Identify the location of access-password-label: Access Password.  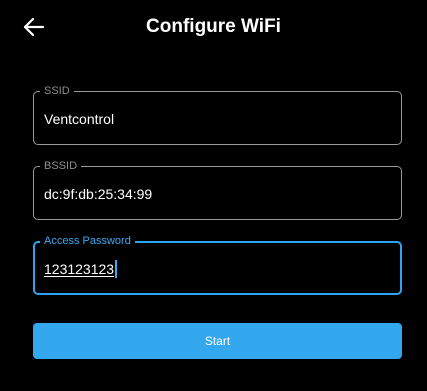
(87, 241).